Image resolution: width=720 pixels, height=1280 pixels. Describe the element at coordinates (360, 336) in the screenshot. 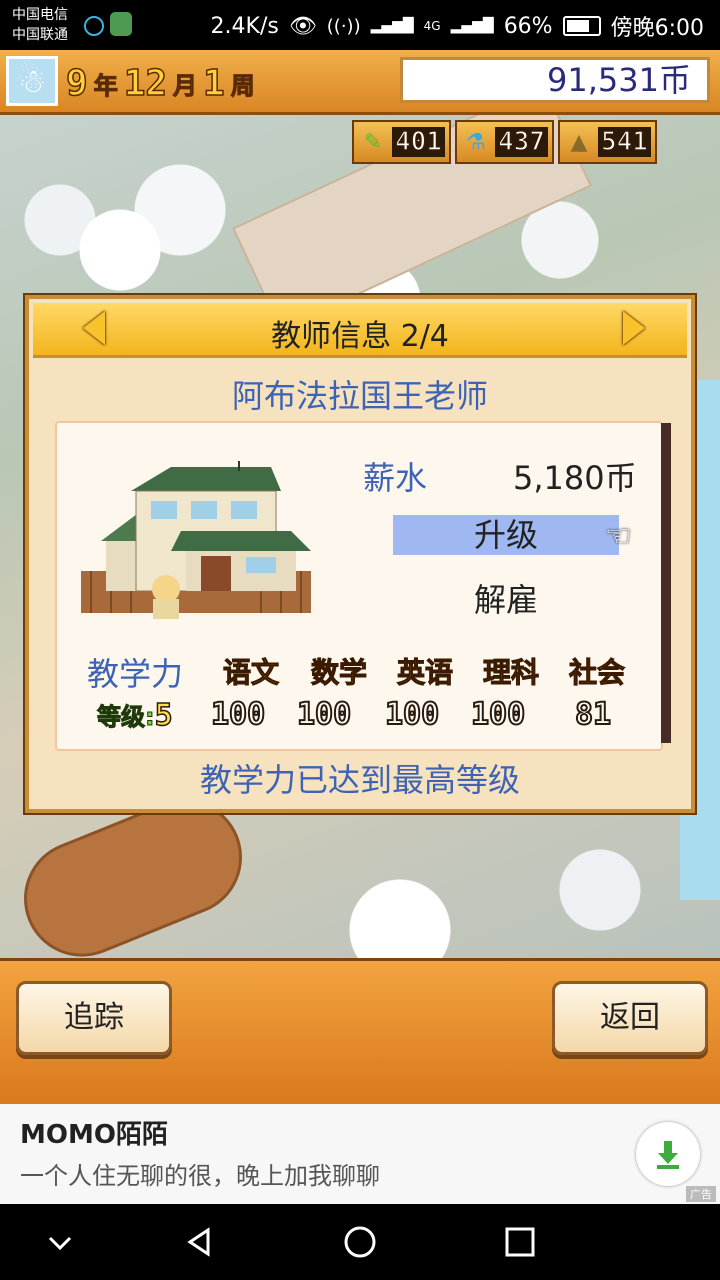

I see `dialog-title: 教师信息 2/4` at that location.